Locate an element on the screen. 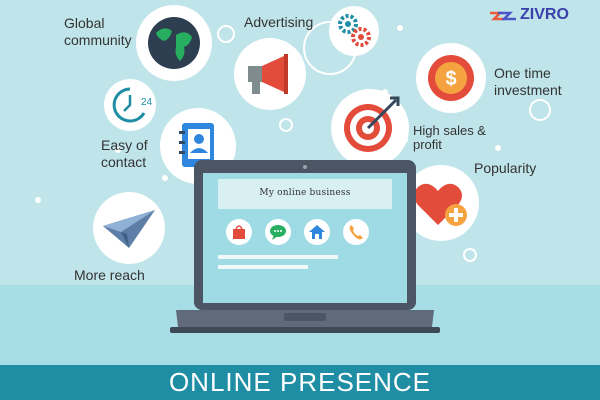  investment-line2: investment is located at coordinates (528, 90).